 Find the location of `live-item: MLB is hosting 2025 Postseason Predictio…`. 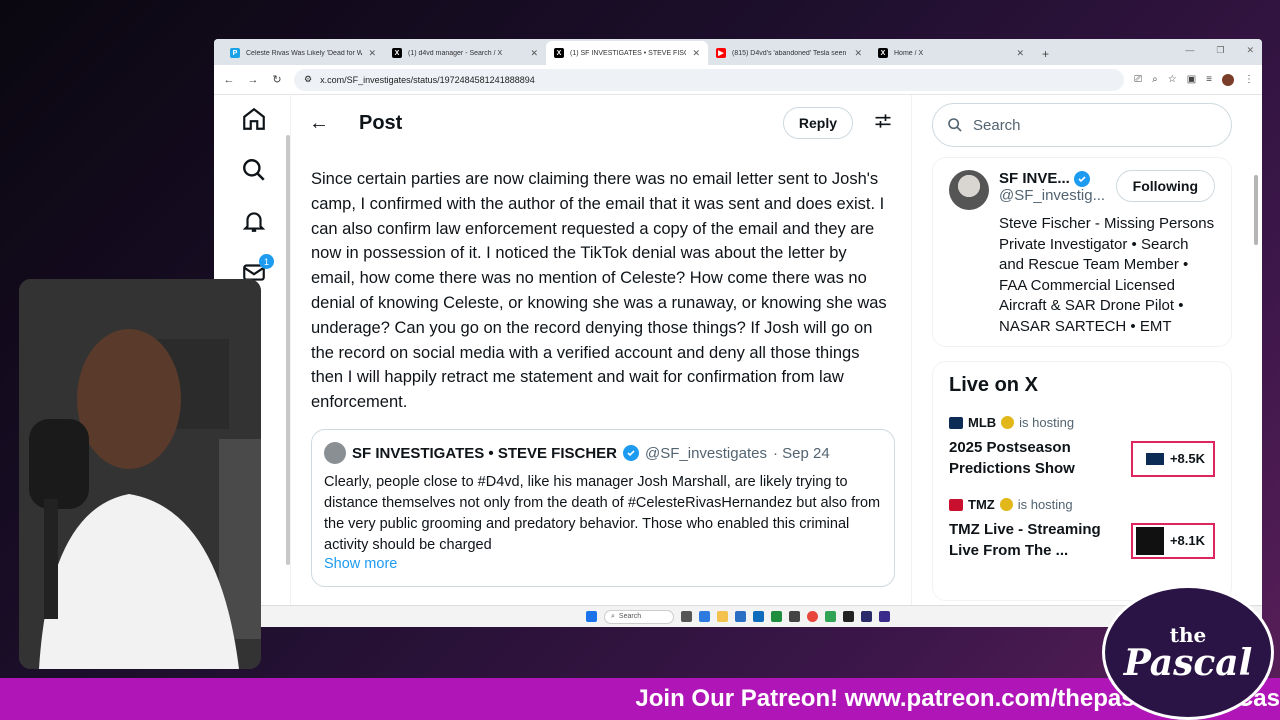

live-item: MLB is hosting 2025 Postseason Predictio… is located at coordinates (1082, 447).